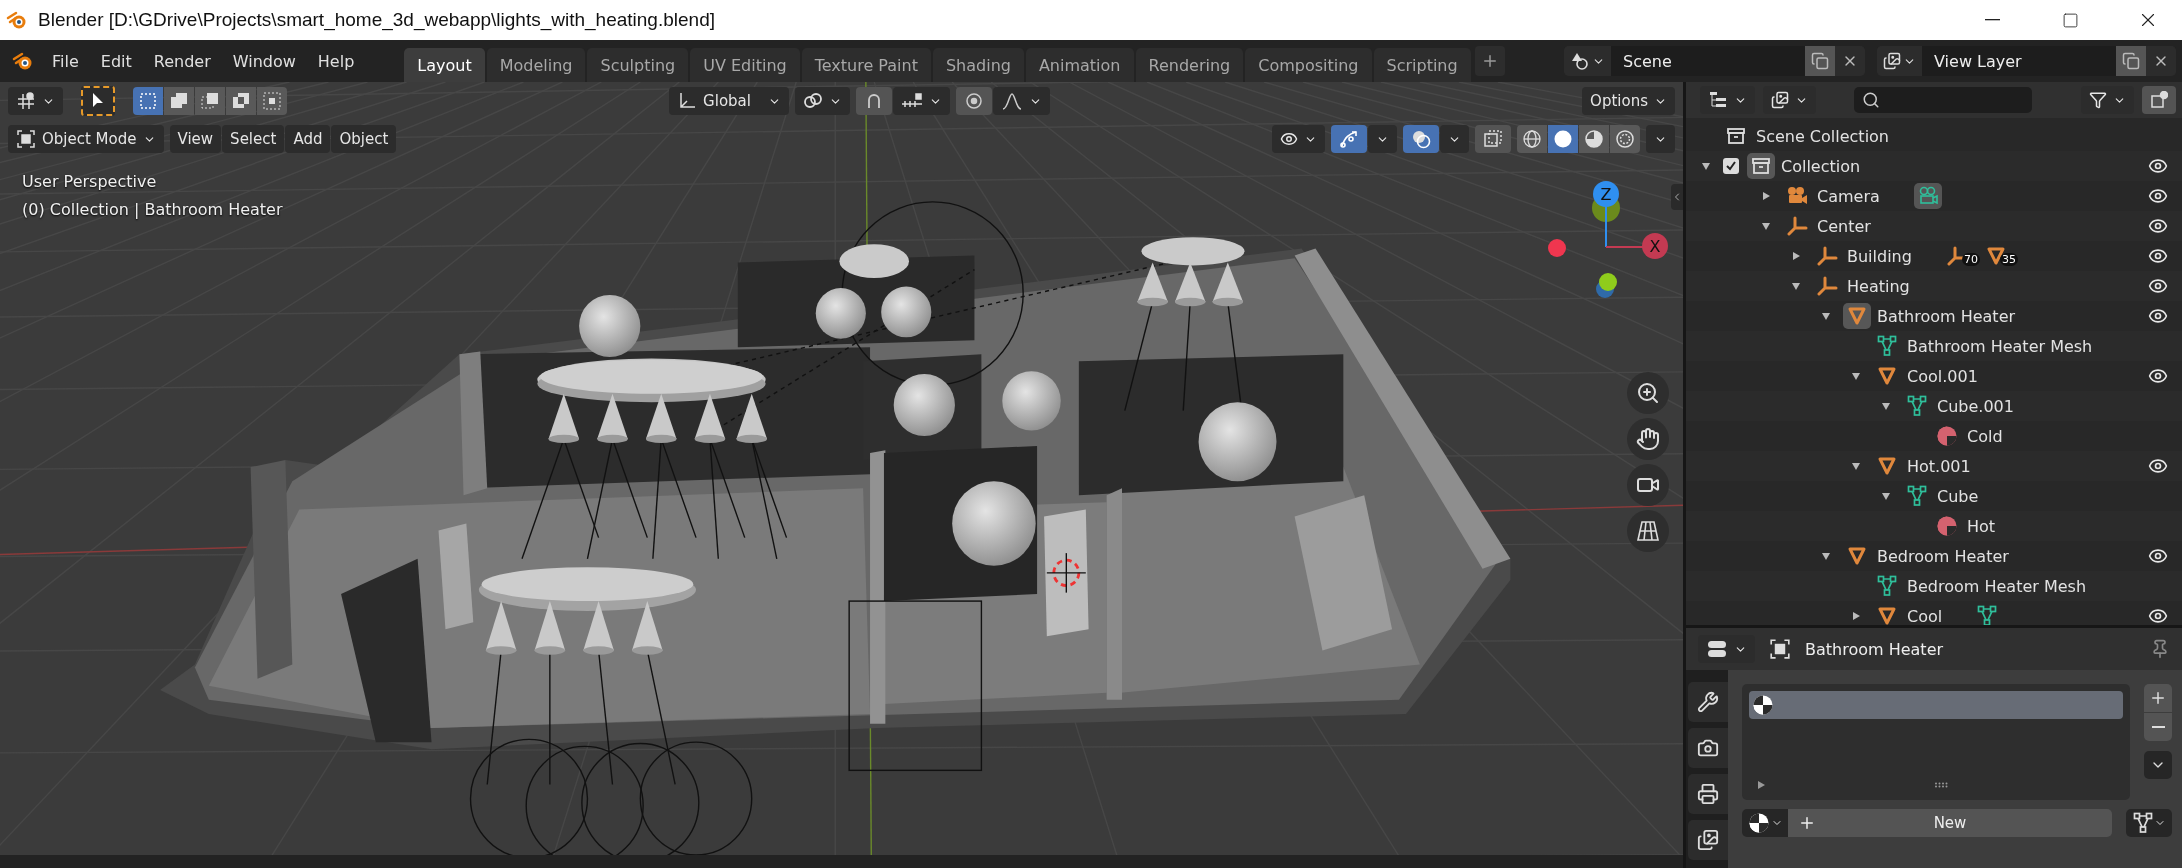 The height and width of the screenshot is (868, 2182). What do you see at coordinates (1708, 61) in the screenshot?
I see `scene-field: Scene` at bounding box center [1708, 61].